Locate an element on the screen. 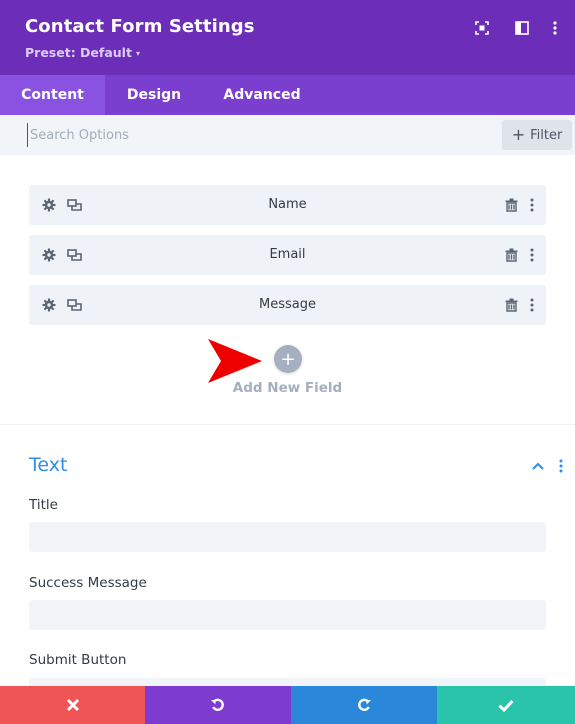  filter-button: + Filter is located at coordinates (537, 135).